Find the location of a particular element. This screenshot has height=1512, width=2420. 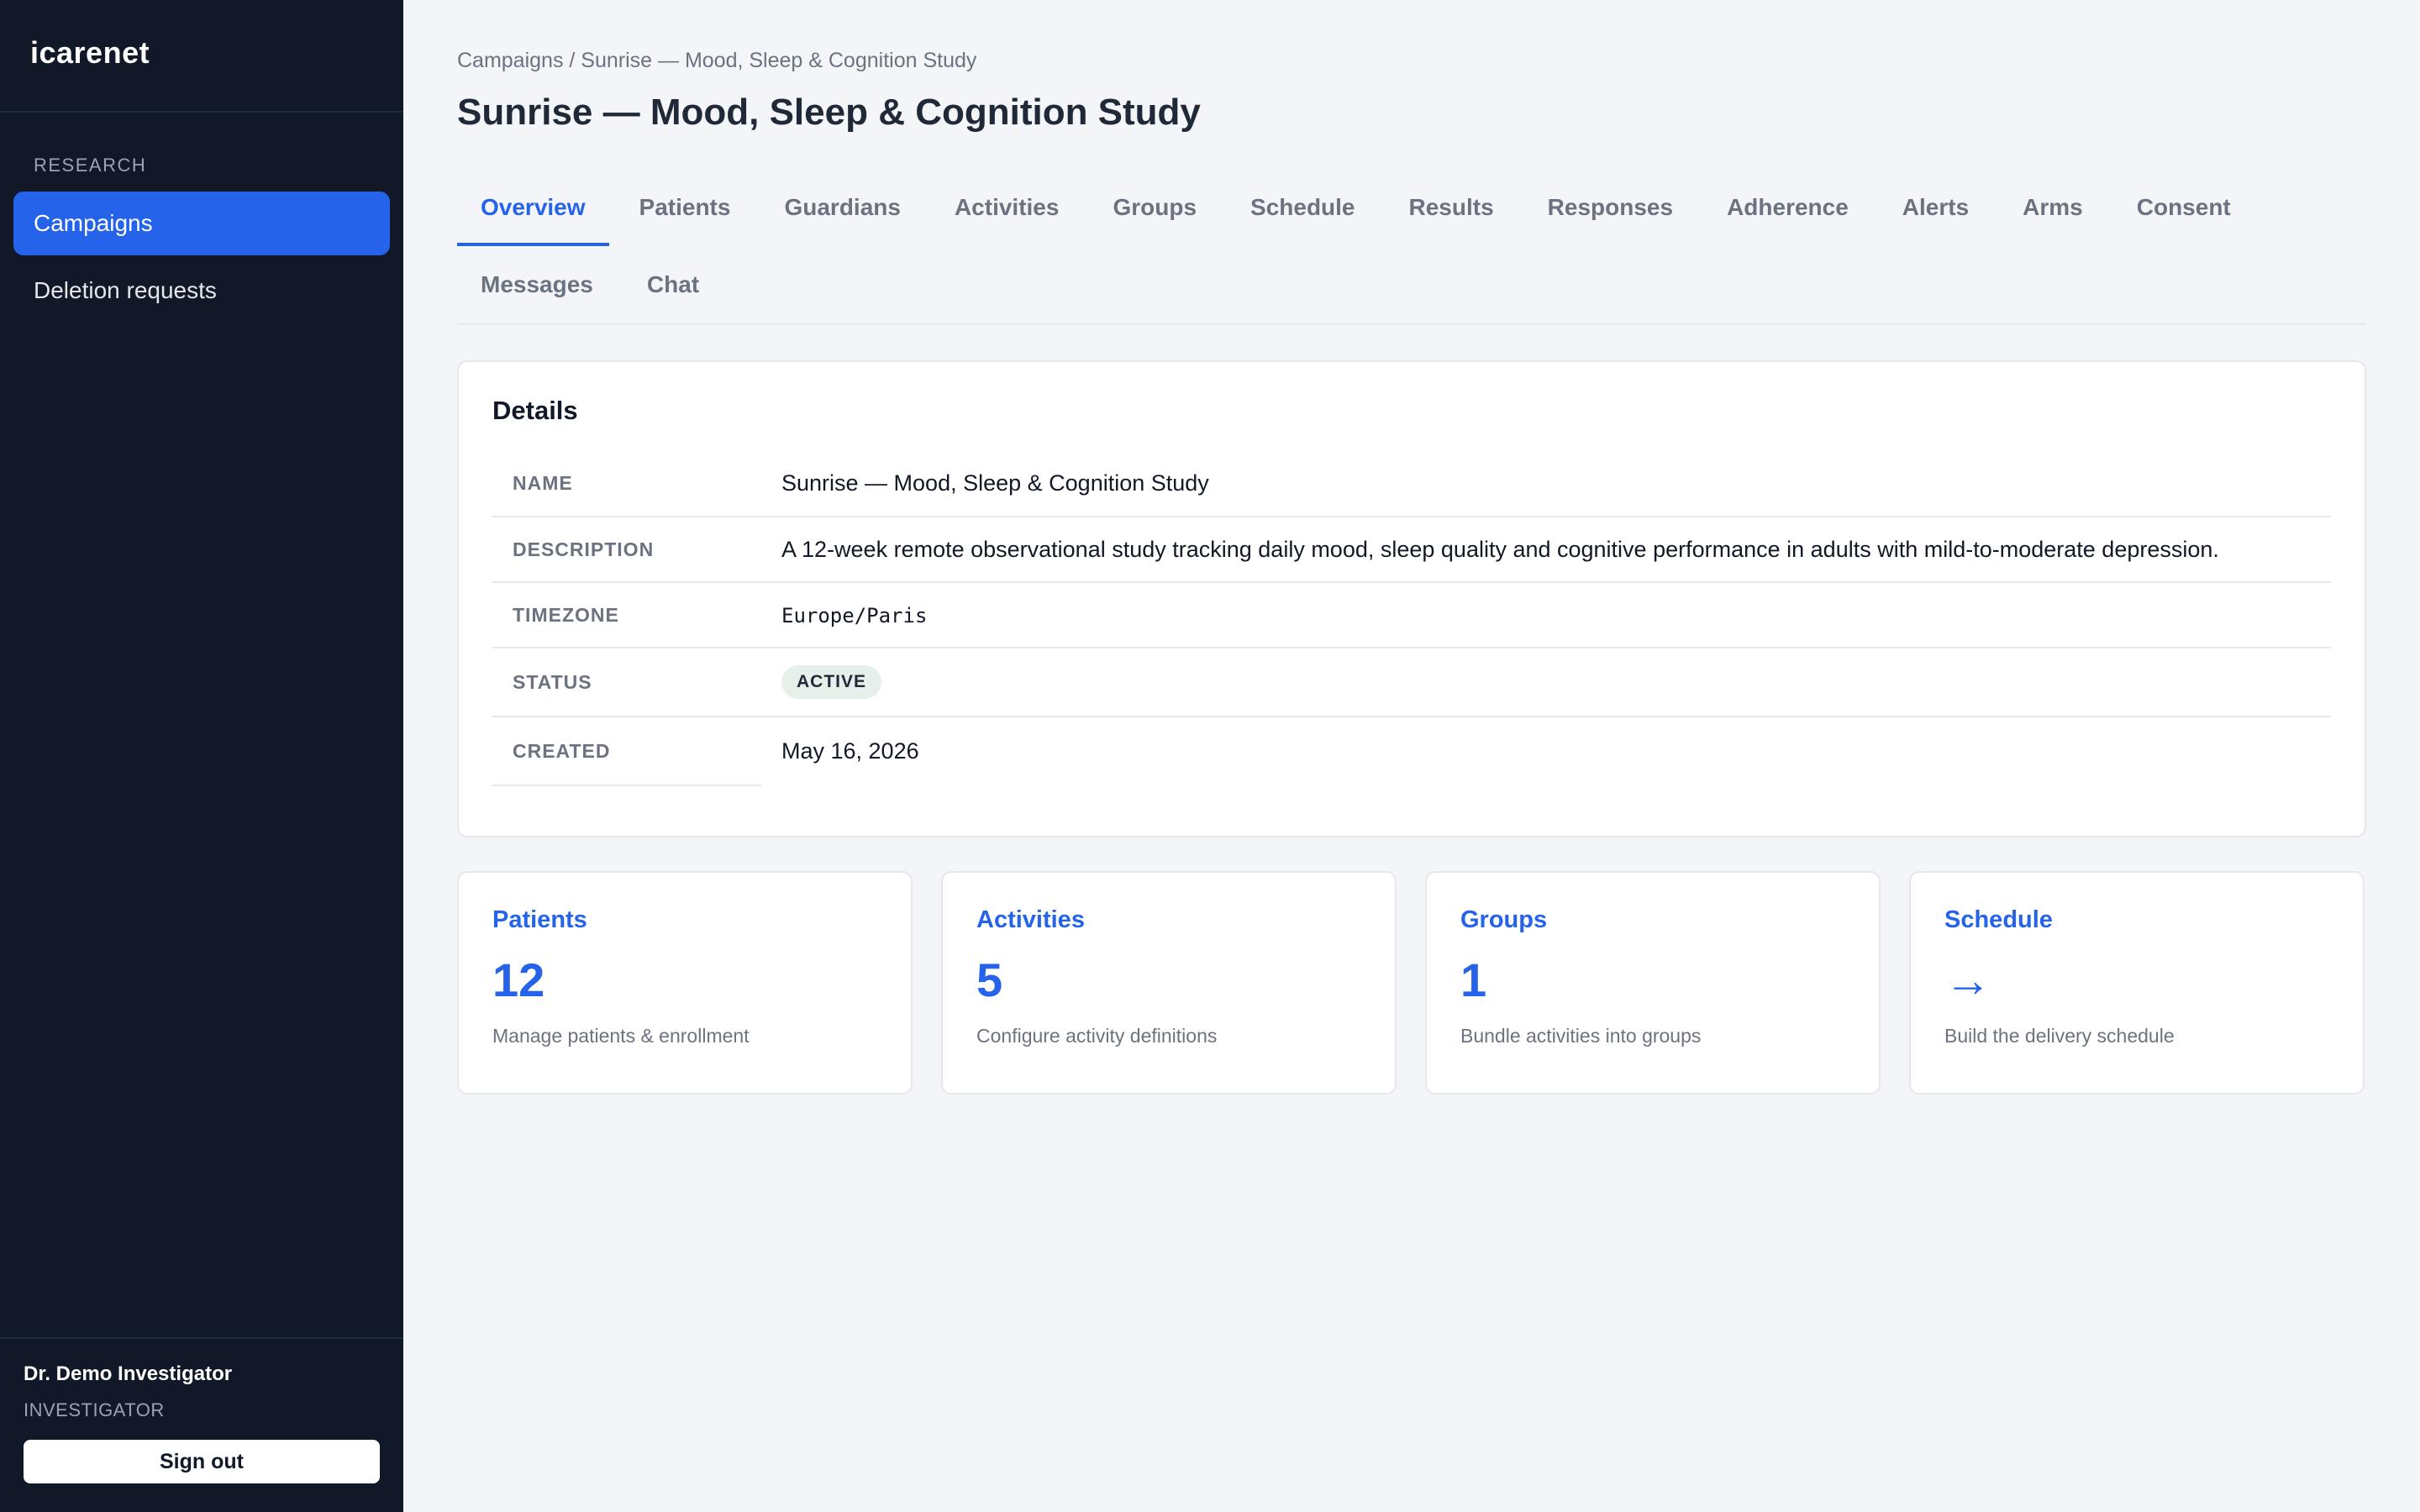

arrow-right-icon: → is located at coordinates (1968, 979).